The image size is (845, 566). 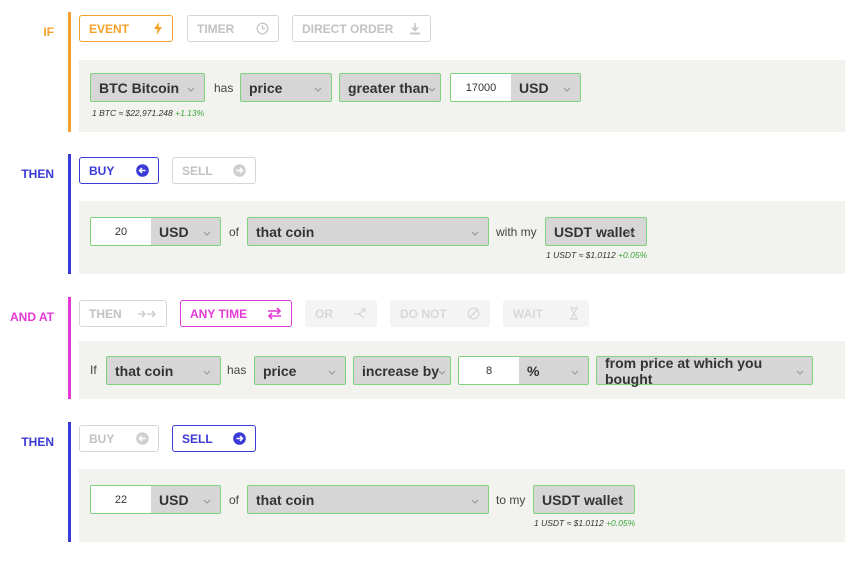 I want to click on change-select-value: increase by, so click(x=401, y=370).